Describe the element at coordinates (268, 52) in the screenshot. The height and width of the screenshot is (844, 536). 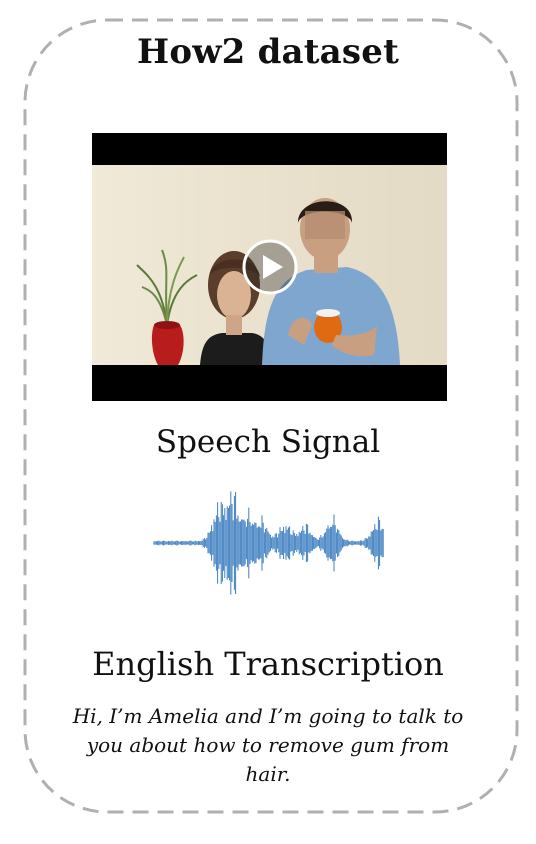
I see `page-title: How2 dataset` at that location.